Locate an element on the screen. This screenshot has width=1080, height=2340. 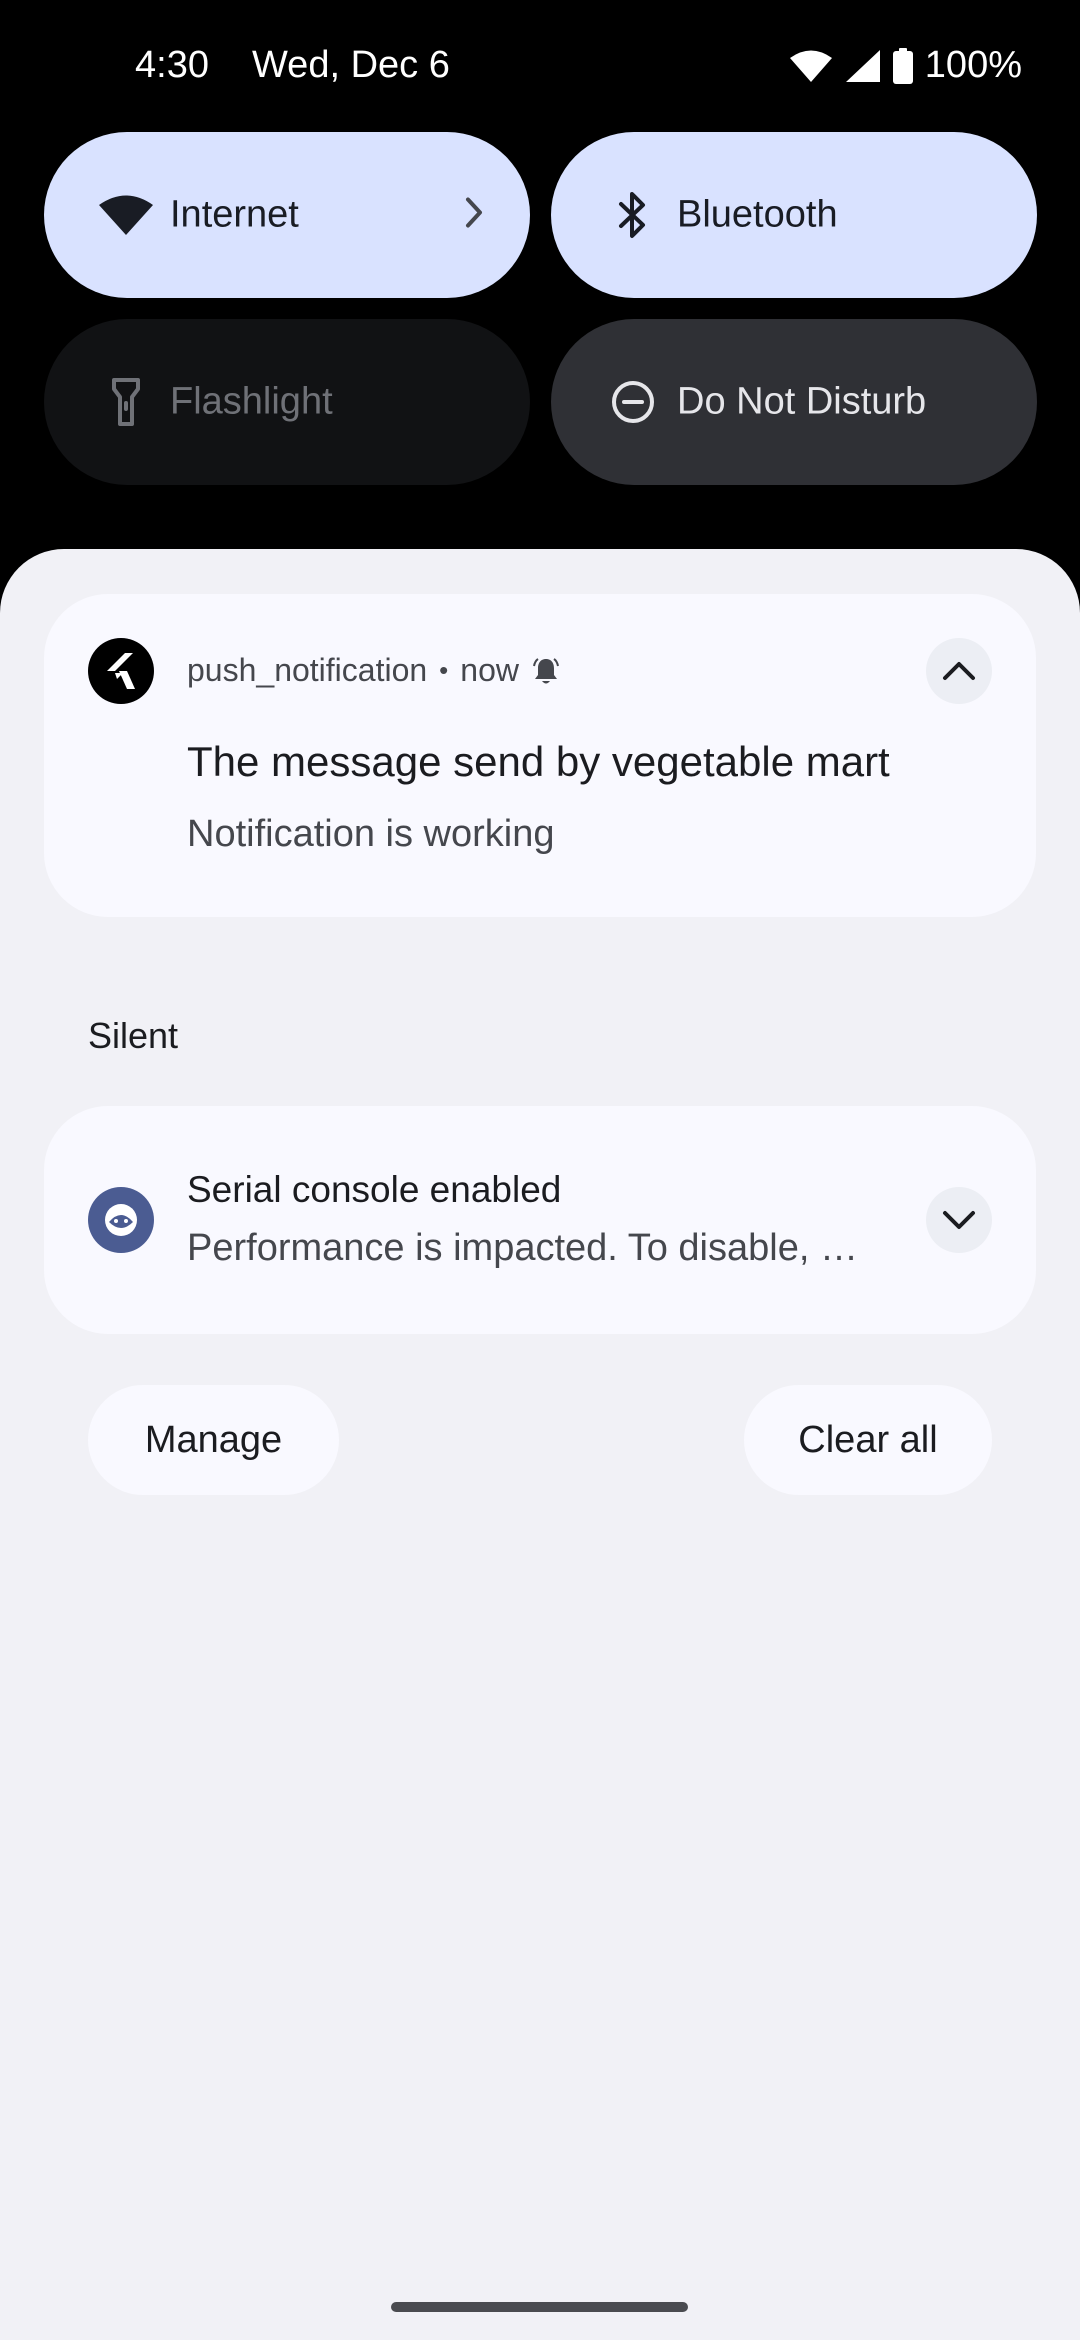
collapse-button is located at coordinates (959, 671).